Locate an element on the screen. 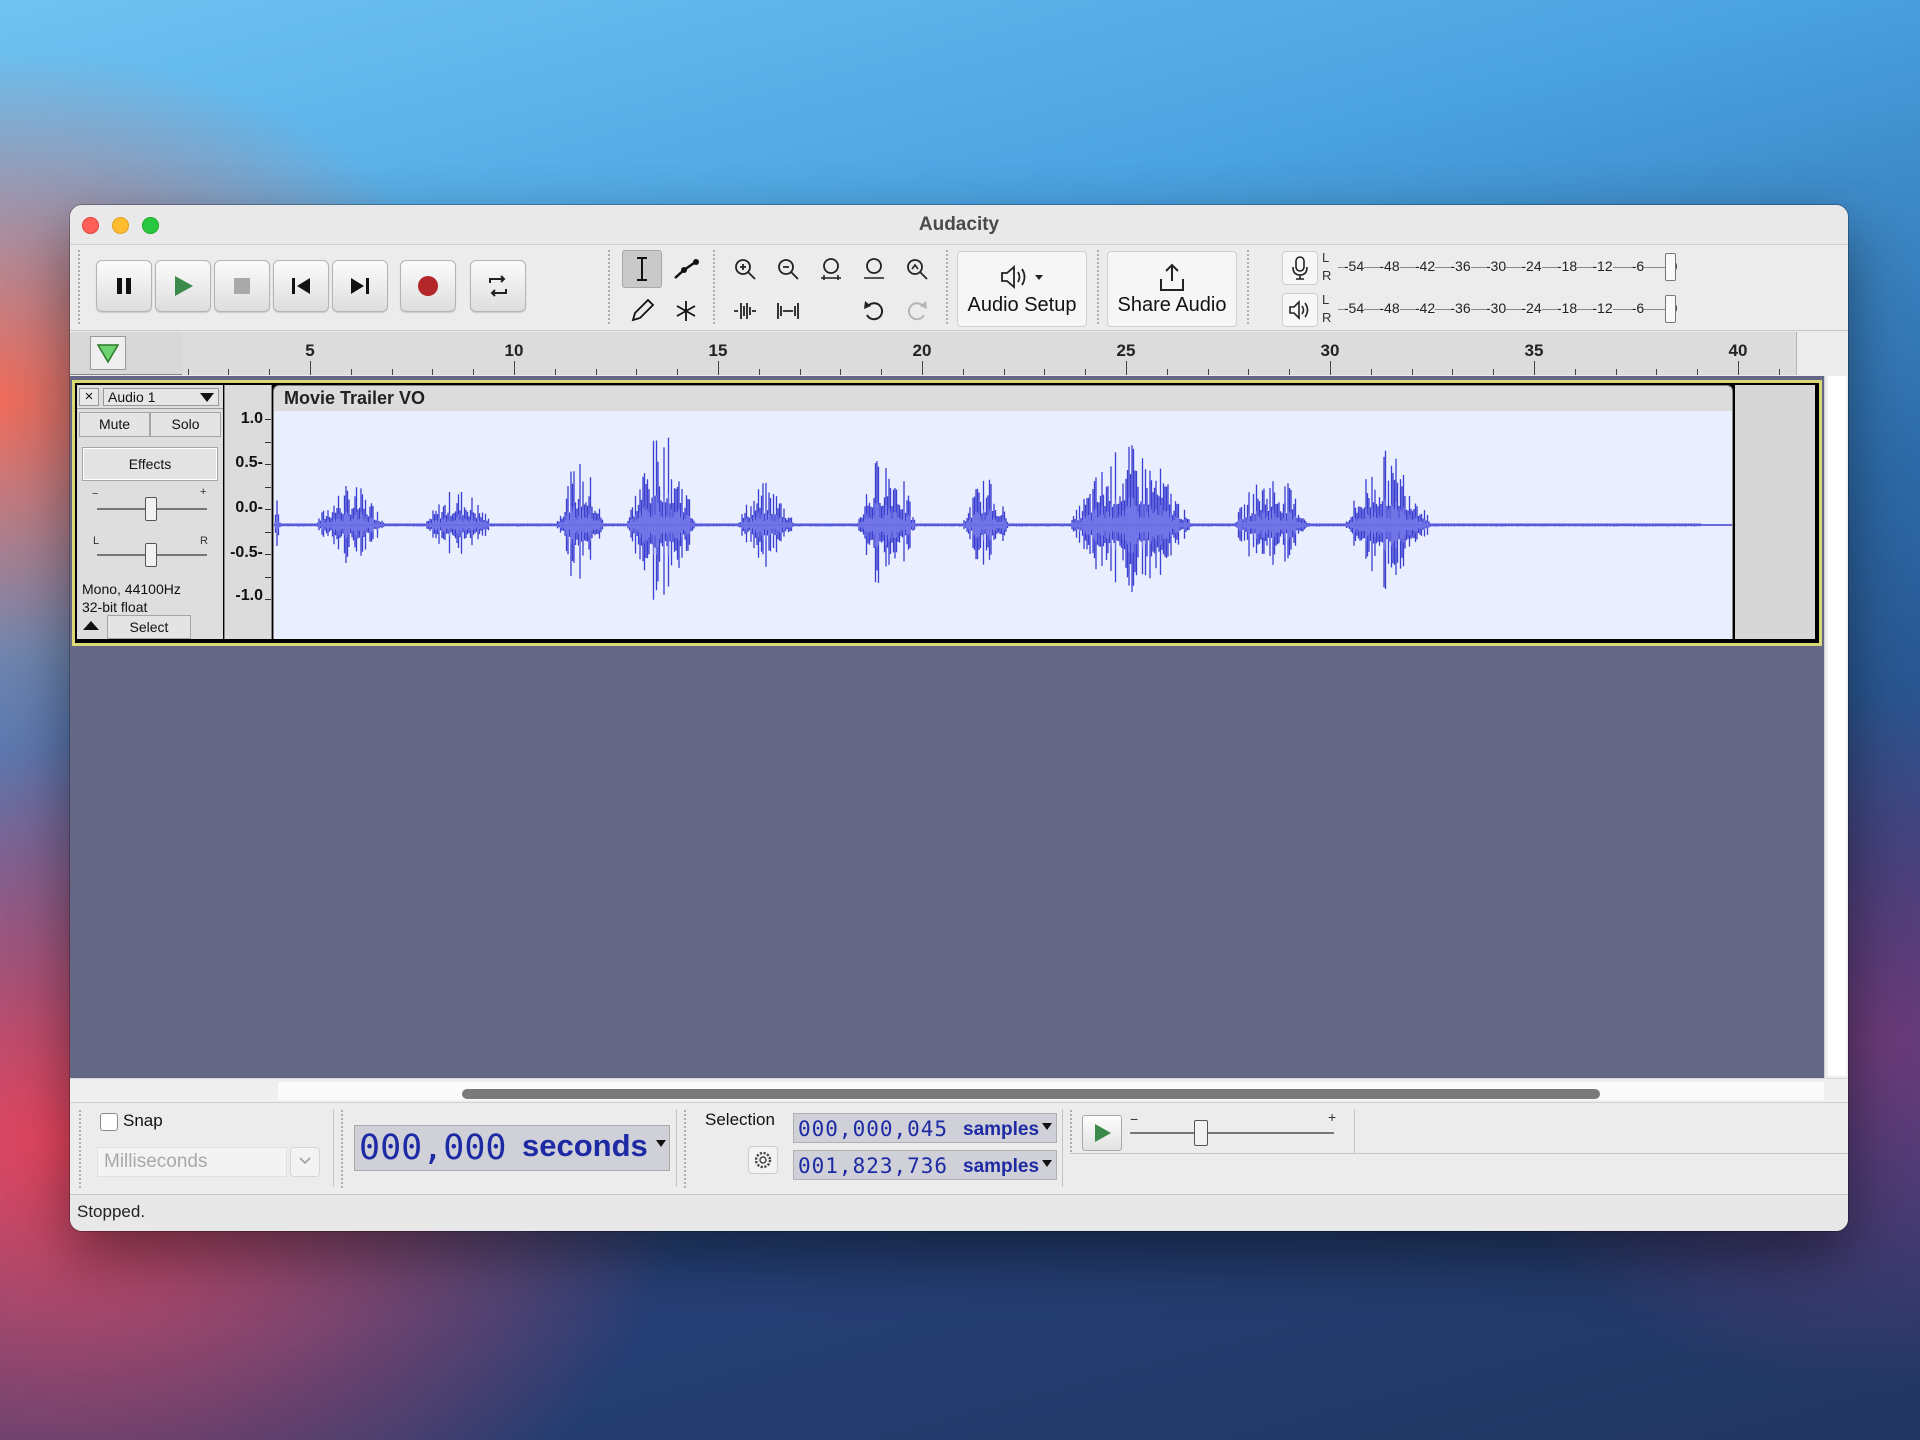 The image size is (1920, 1440). recording-meter-handle is located at coordinates (1670, 267).